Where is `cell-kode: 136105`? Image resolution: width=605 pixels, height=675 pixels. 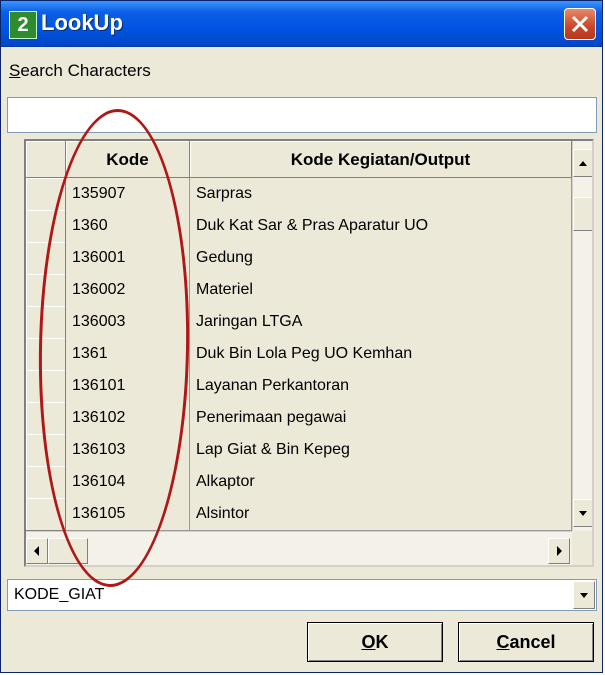
cell-kode: 136105 is located at coordinates (128, 514).